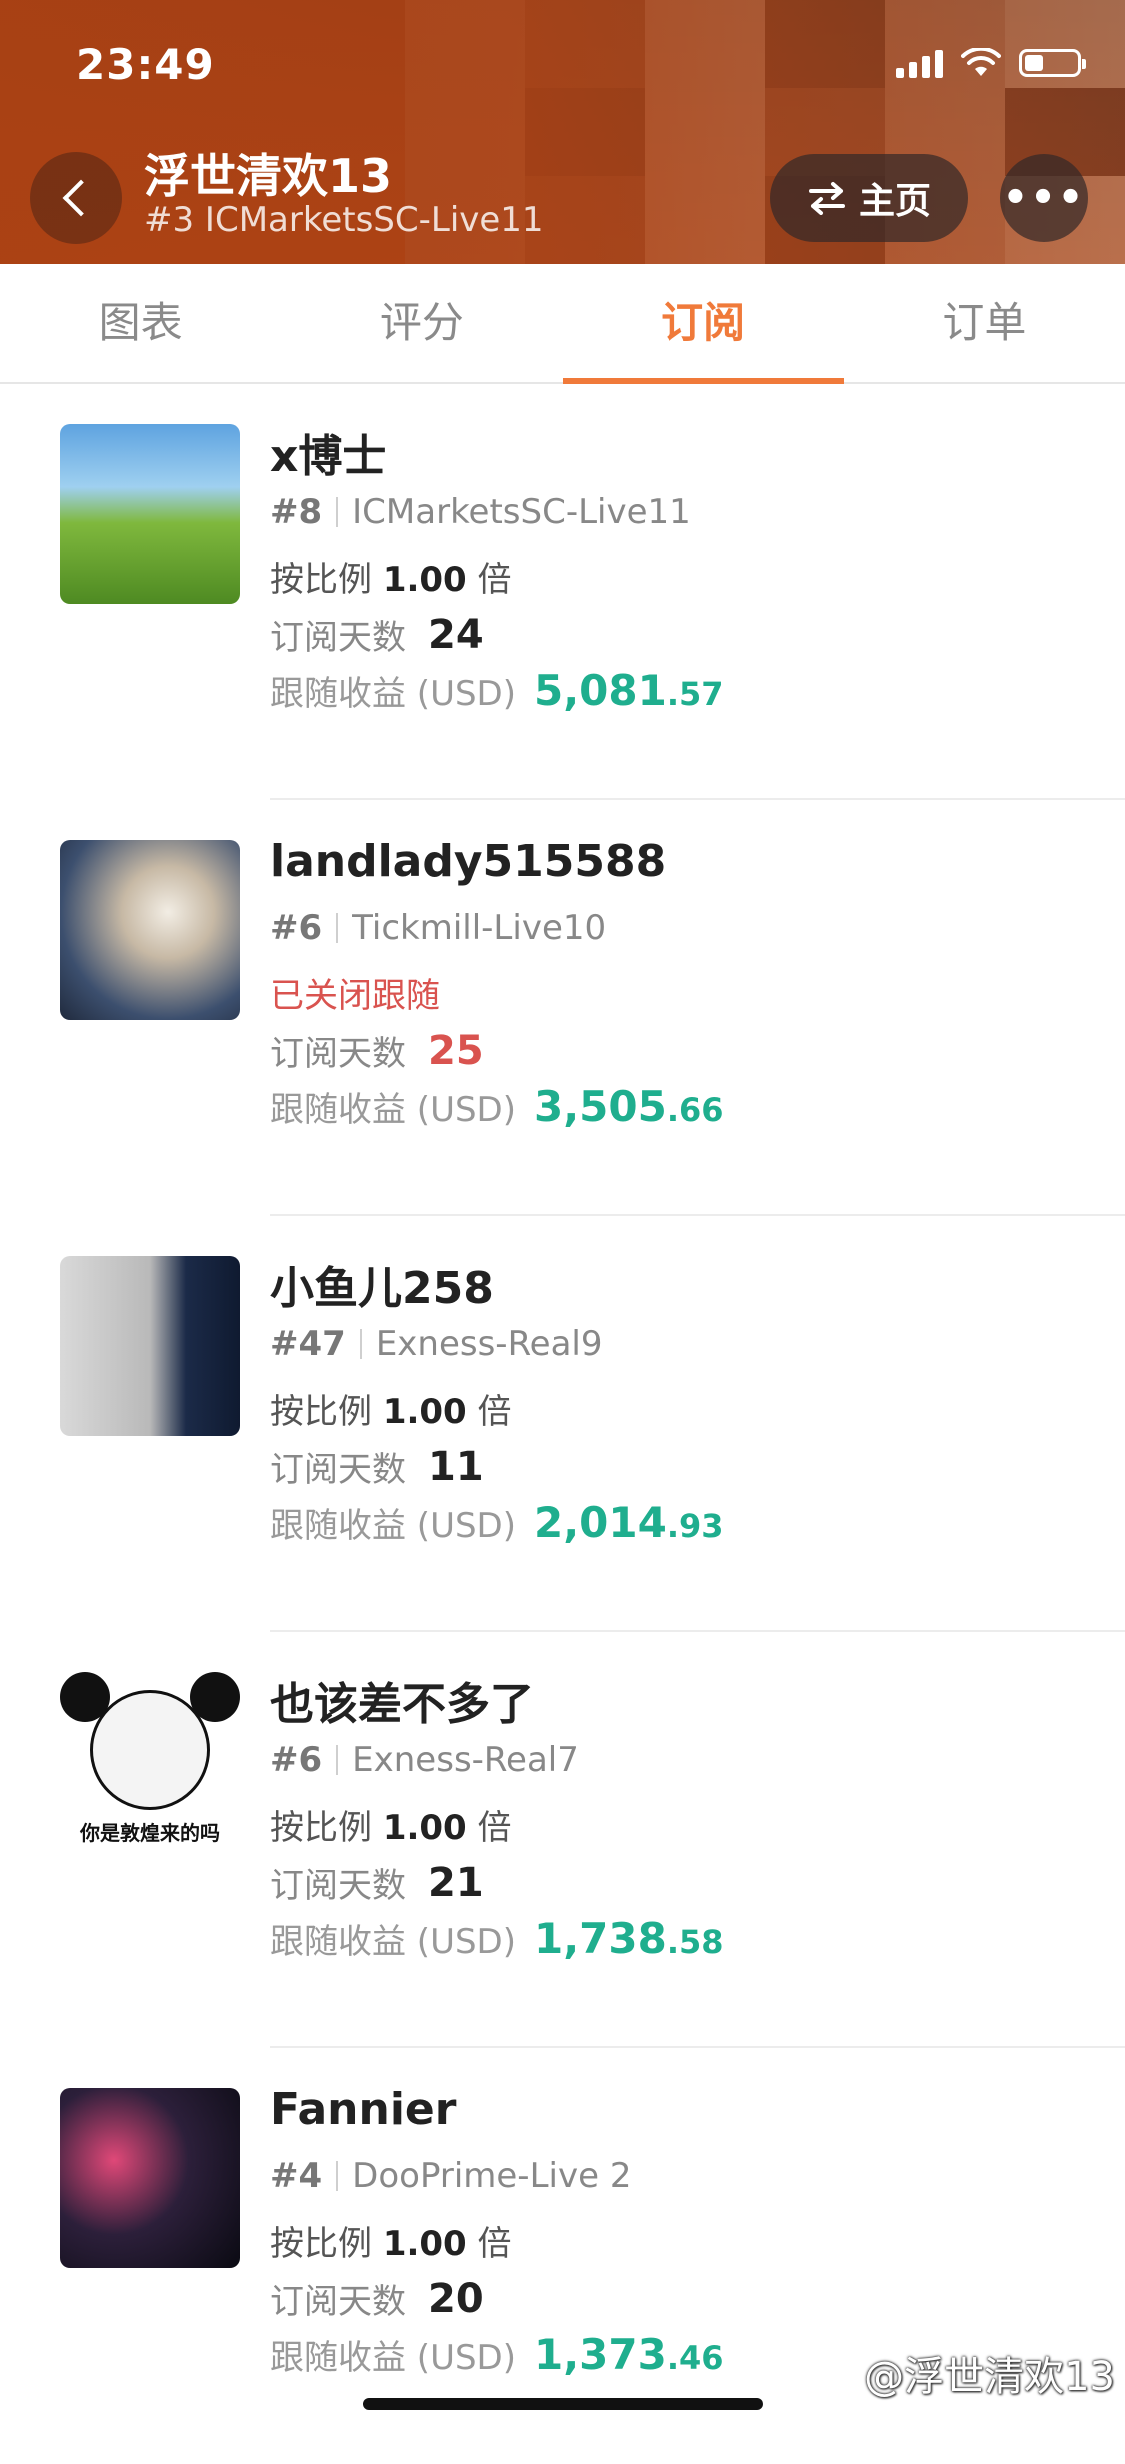 The image size is (1125, 2464). Describe the element at coordinates (695, 1110) in the screenshot. I see `profit-decimal: .66` at that location.